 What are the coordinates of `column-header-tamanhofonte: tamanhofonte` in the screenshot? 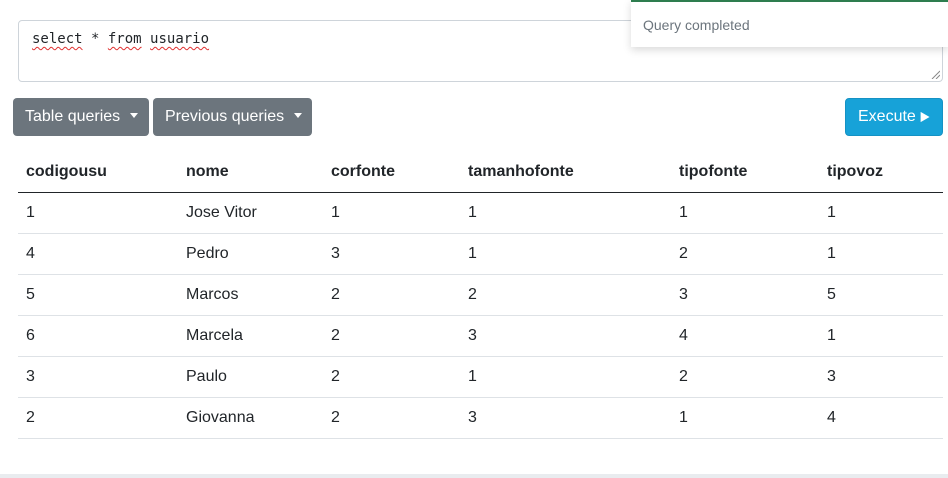 It's located at (565, 172).